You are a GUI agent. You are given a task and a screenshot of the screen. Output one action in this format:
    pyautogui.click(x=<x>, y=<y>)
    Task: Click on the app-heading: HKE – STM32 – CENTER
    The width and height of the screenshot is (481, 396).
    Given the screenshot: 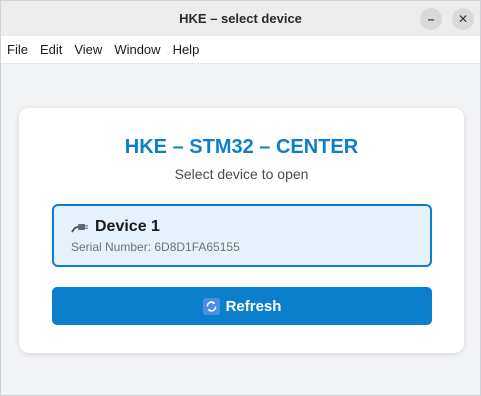 What is the action you would take?
    pyautogui.click(x=241, y=147)
    